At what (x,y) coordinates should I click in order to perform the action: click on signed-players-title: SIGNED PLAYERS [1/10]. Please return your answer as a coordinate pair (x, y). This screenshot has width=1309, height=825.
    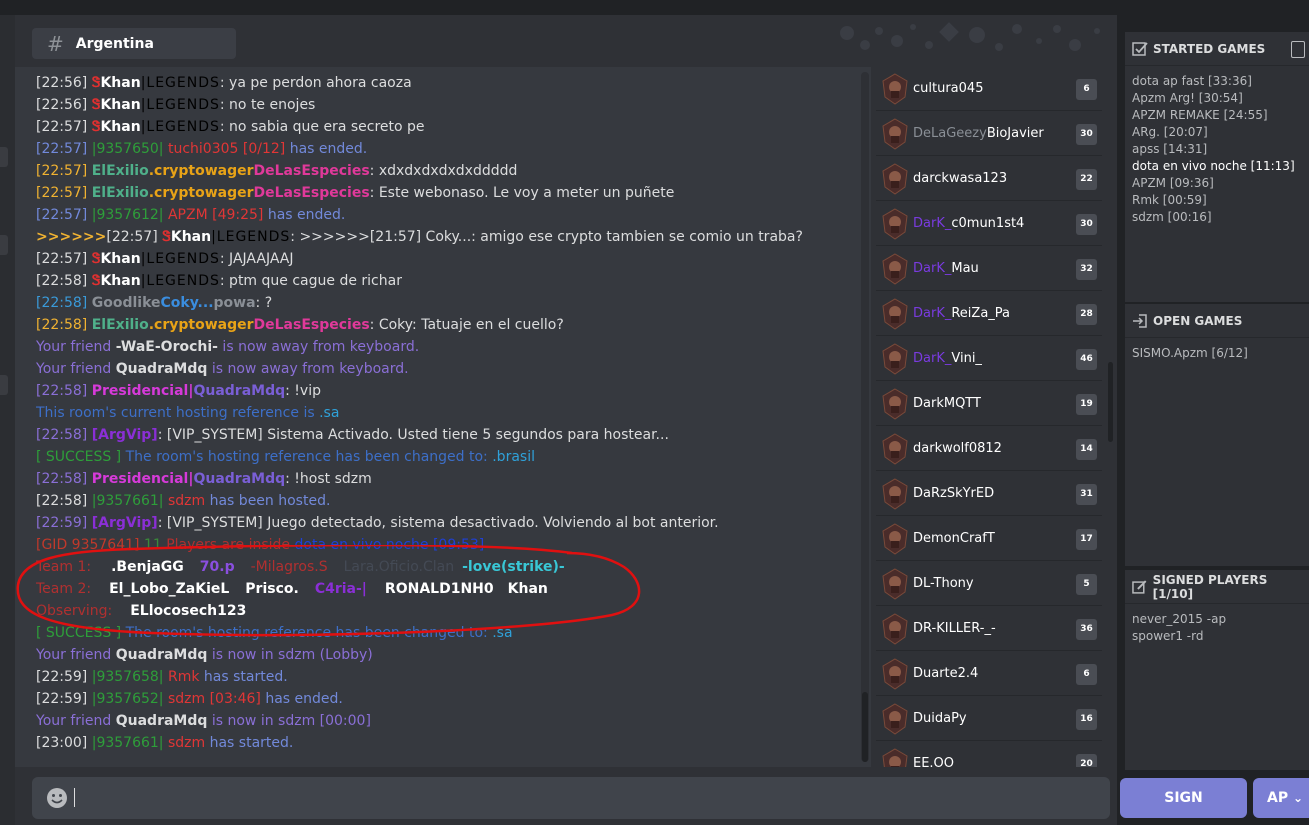
    Looking at the image, I should click on (1210, 586).